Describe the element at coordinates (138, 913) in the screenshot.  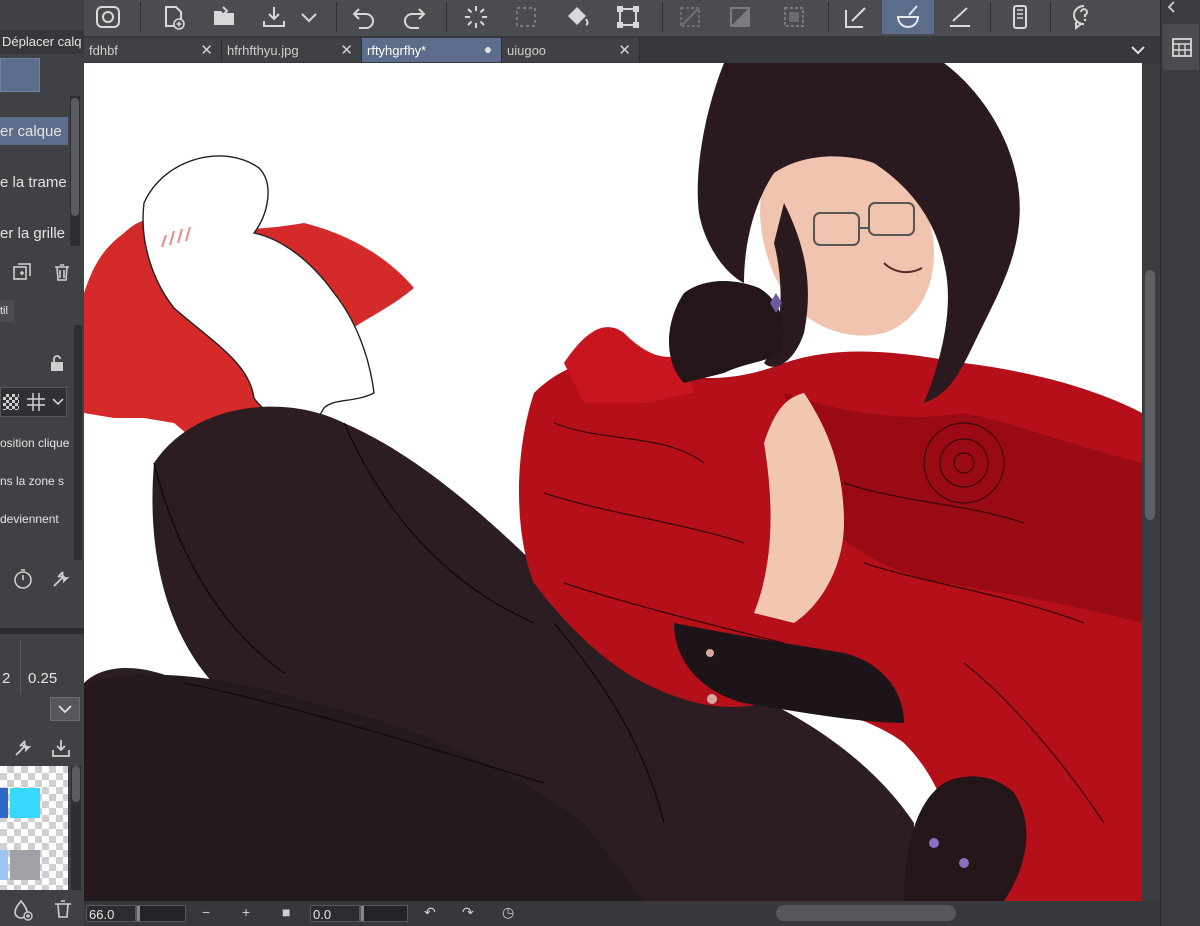
I see `zoom-slider-knob` at that location.